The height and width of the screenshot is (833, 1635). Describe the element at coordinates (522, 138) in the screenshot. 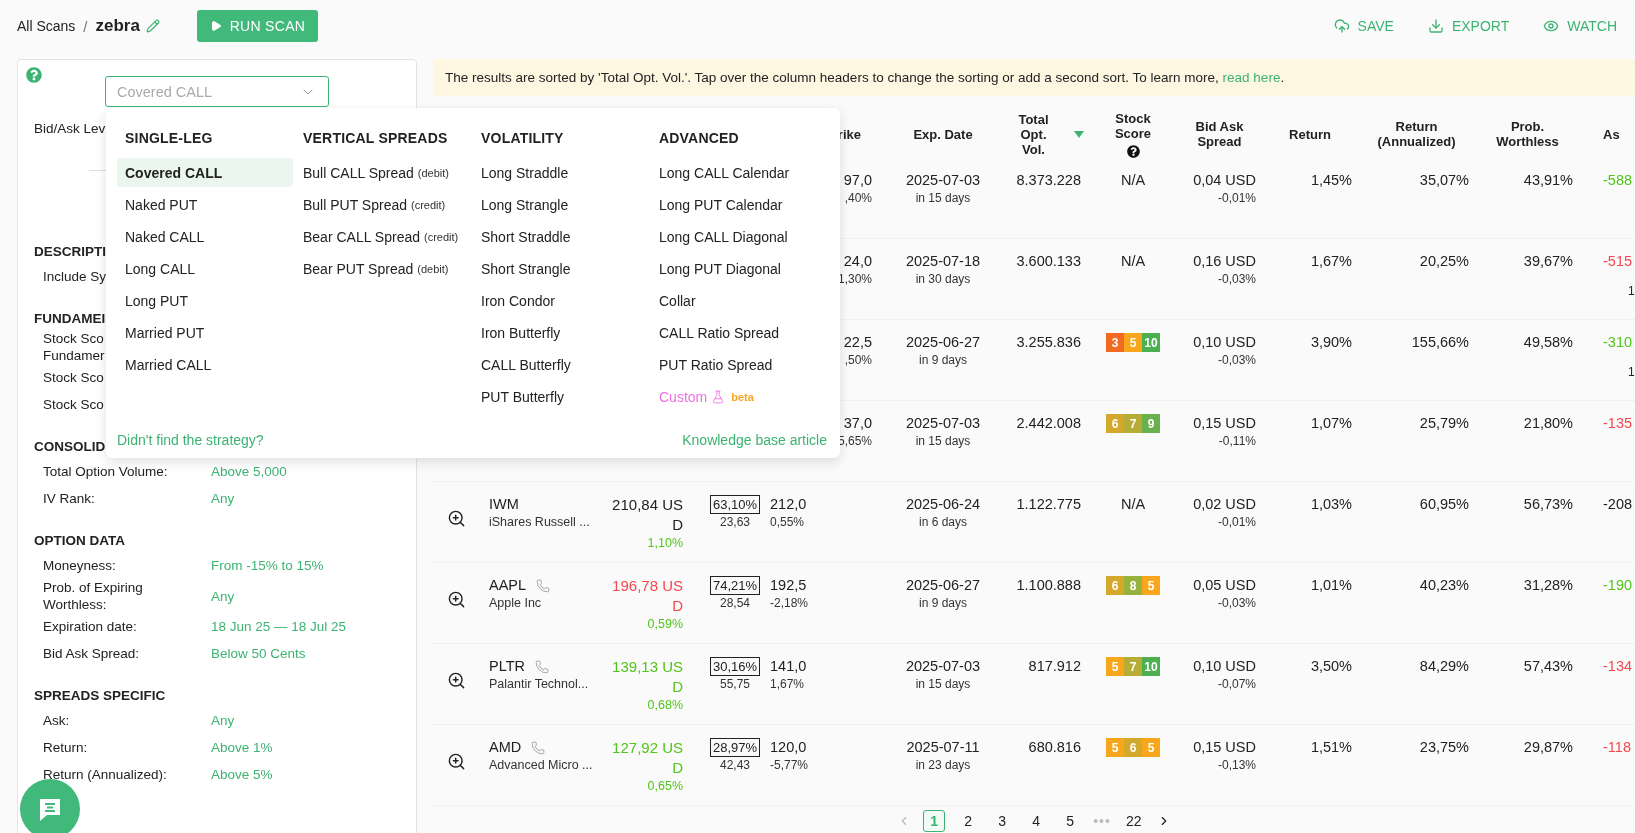

I see `menu-heading: VOLATILITY` at that location.